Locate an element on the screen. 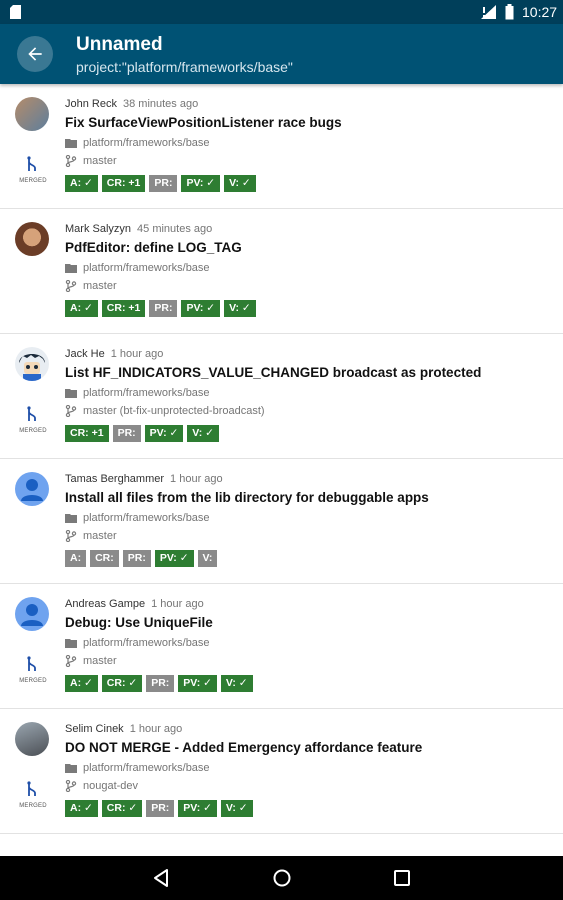 The width and height of the screenshot is (563, 900). change-subject: PdfEditor: define LOG_TAG is located at coordinates (153, 247).